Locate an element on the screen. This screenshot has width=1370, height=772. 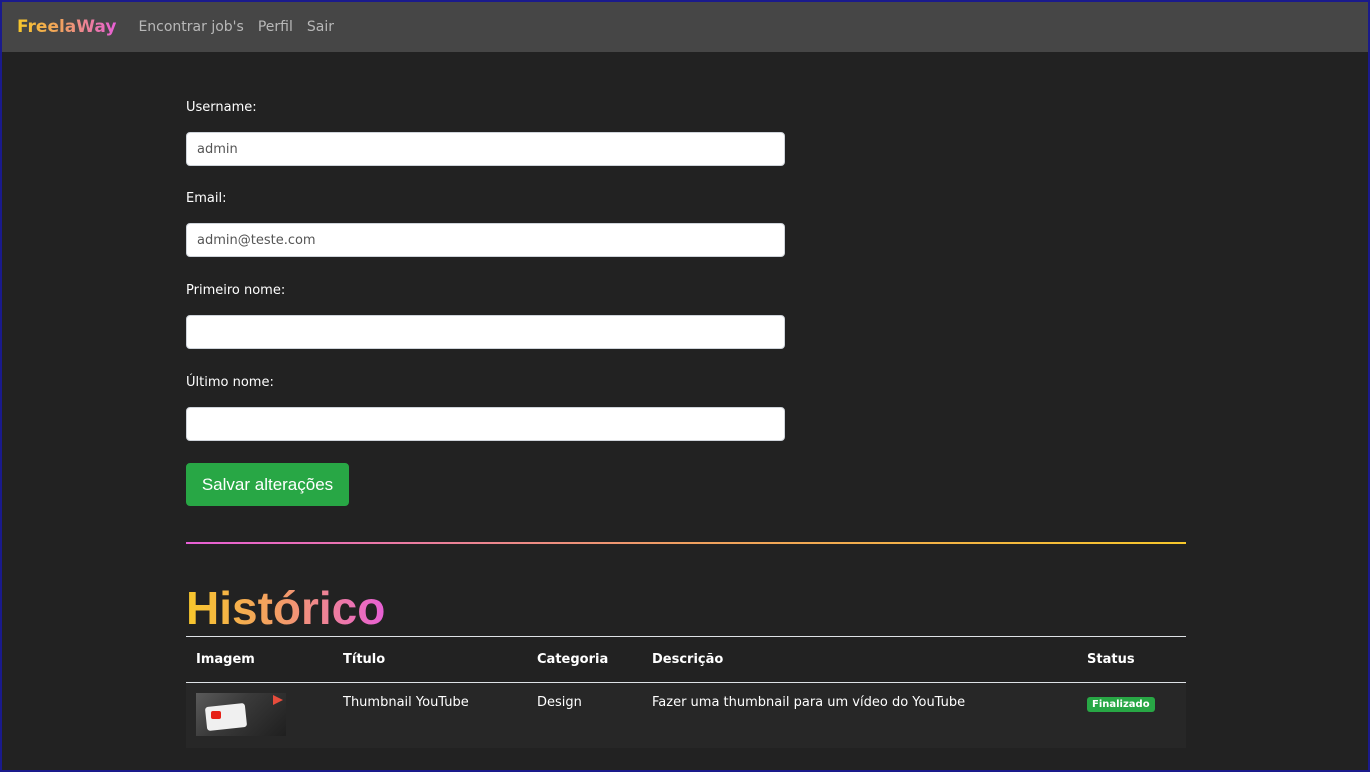
cell-category: Design is located at coordinates (559, 702).